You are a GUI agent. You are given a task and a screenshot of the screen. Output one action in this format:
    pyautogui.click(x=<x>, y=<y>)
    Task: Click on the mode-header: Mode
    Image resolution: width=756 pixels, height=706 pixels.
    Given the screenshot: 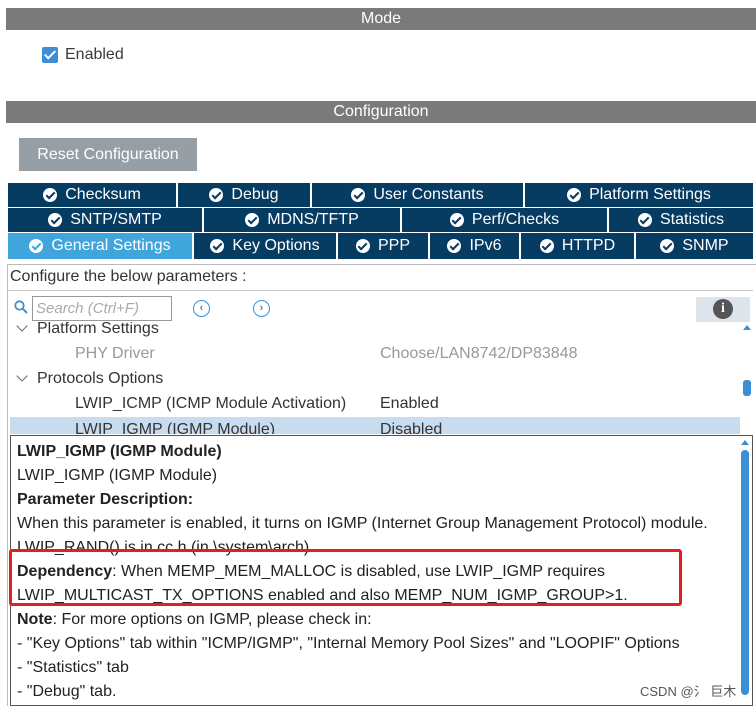 What is the action you would take?
    pyautogui.click(x=381, y=19)
    